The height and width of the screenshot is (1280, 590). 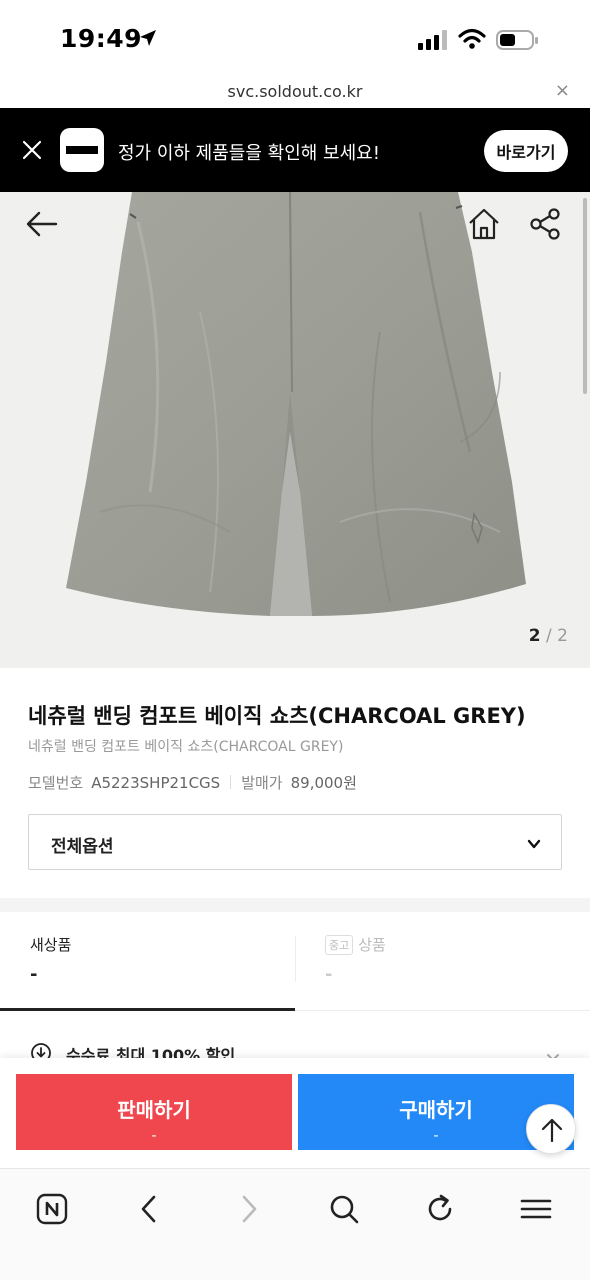 I want to click on release-price-value: 89,000원, so click(x=323, y=783).